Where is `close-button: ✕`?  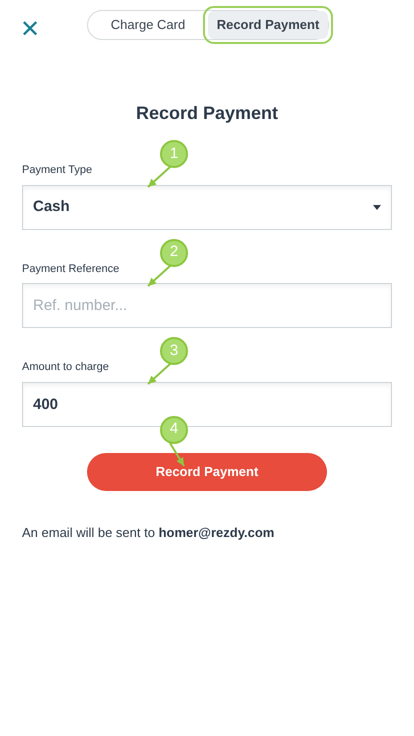
close-button: ✕ is located at coordinates (30, 30).